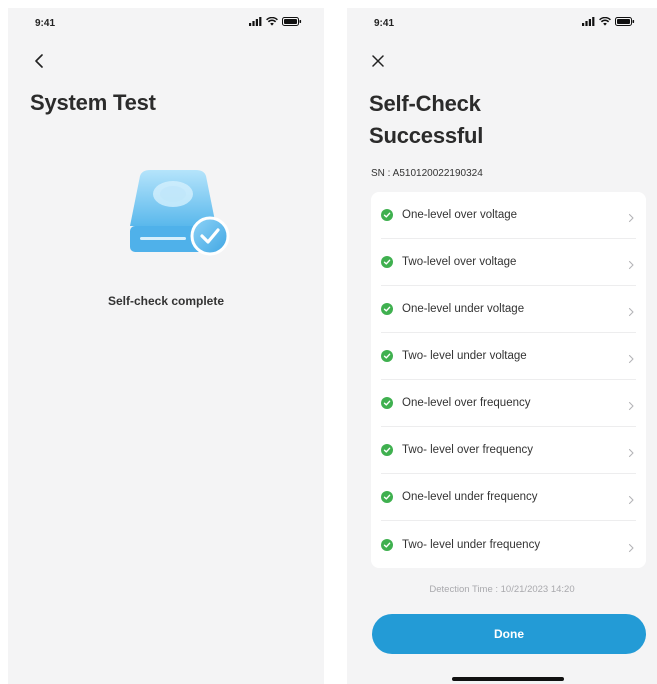  I want to click on detection-time: Detection Time : 10/21/2023 14:20, so click(502, 589).